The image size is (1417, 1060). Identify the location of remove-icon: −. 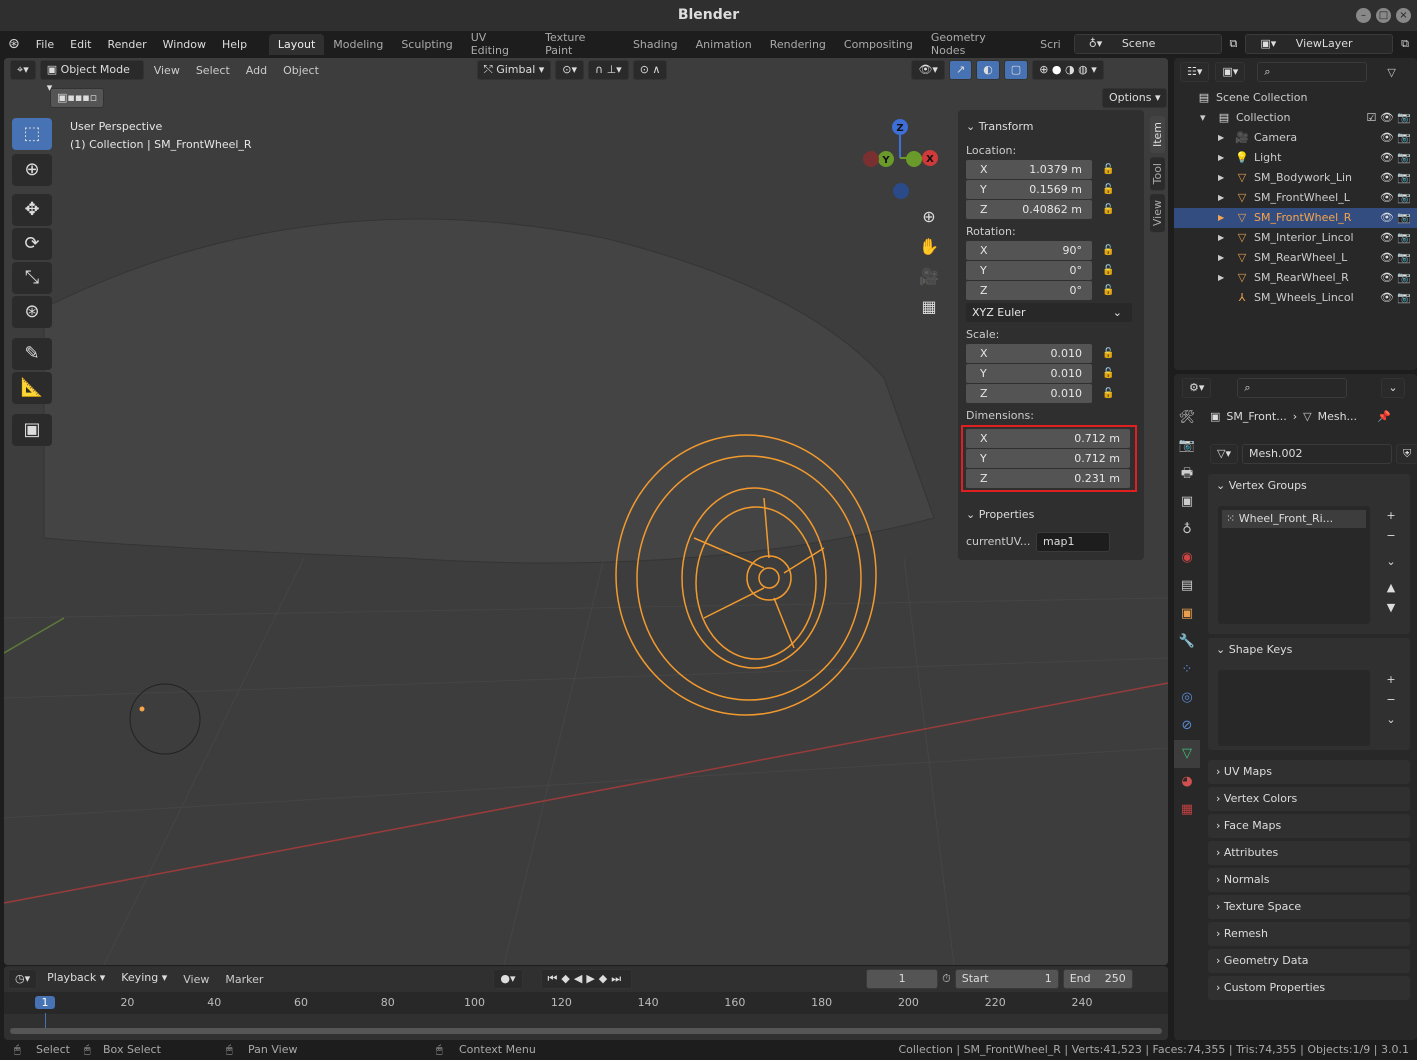
(1391, 700).